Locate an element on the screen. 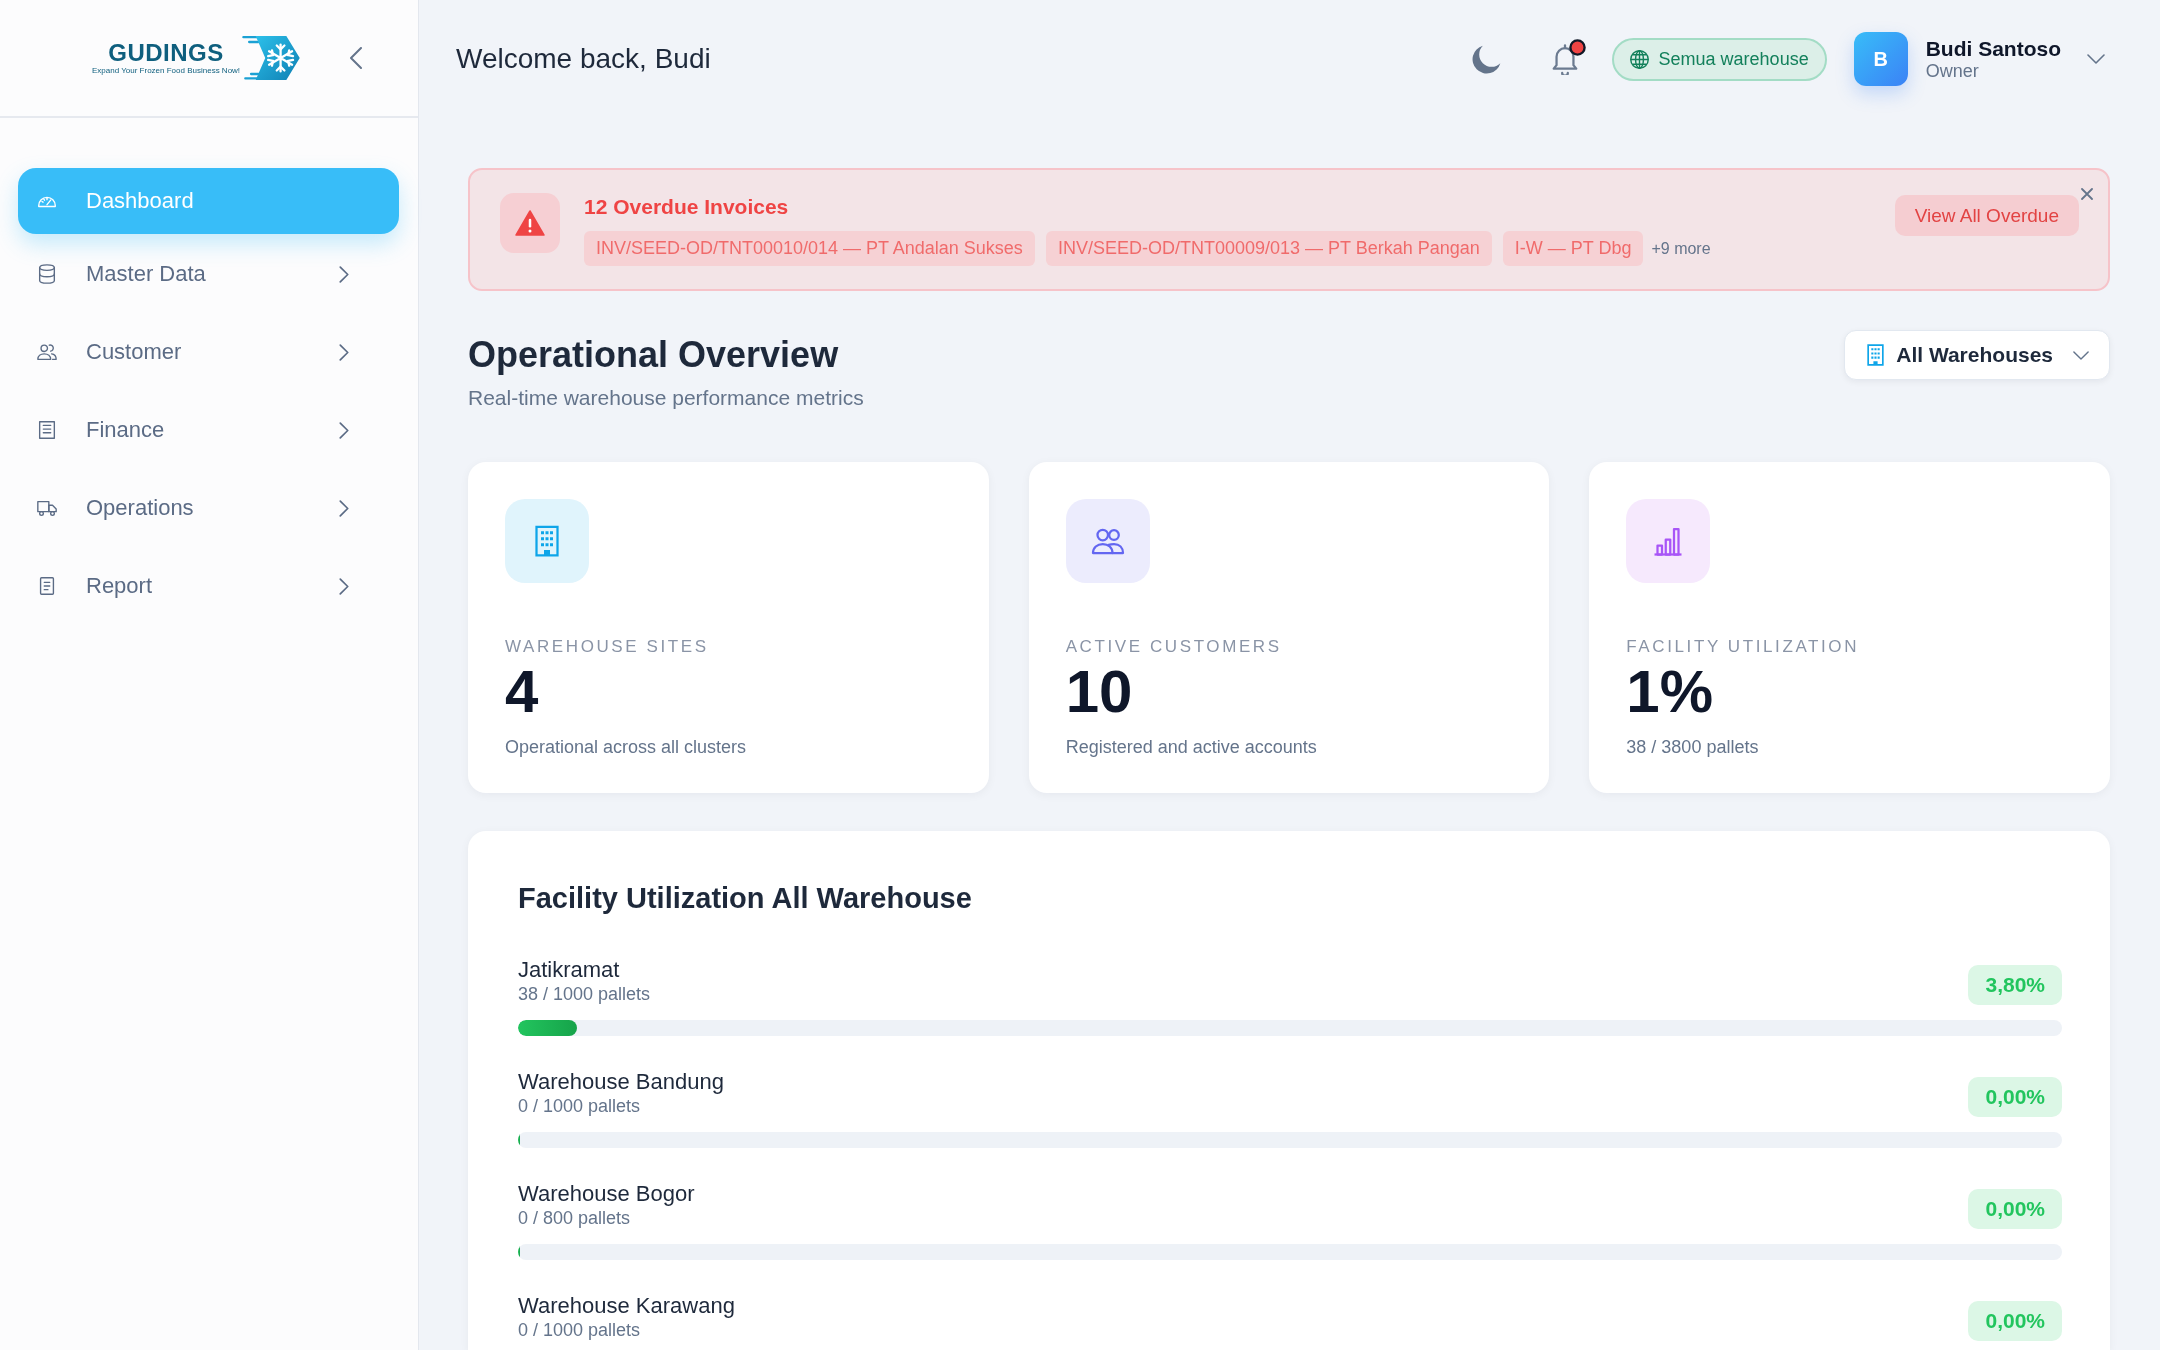 The height and width of the screenshot is (1350, 2160). nav-item: Customer is located at coordinates (208, 352).